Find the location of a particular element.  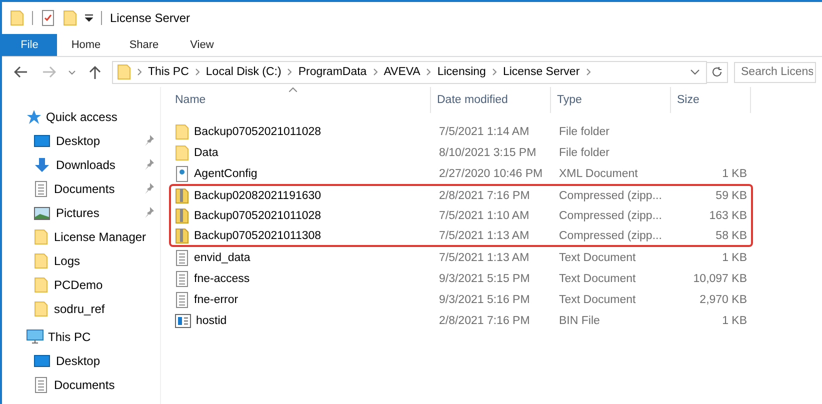

type-cell-text: XML Document is located at coordinates (598, 174).